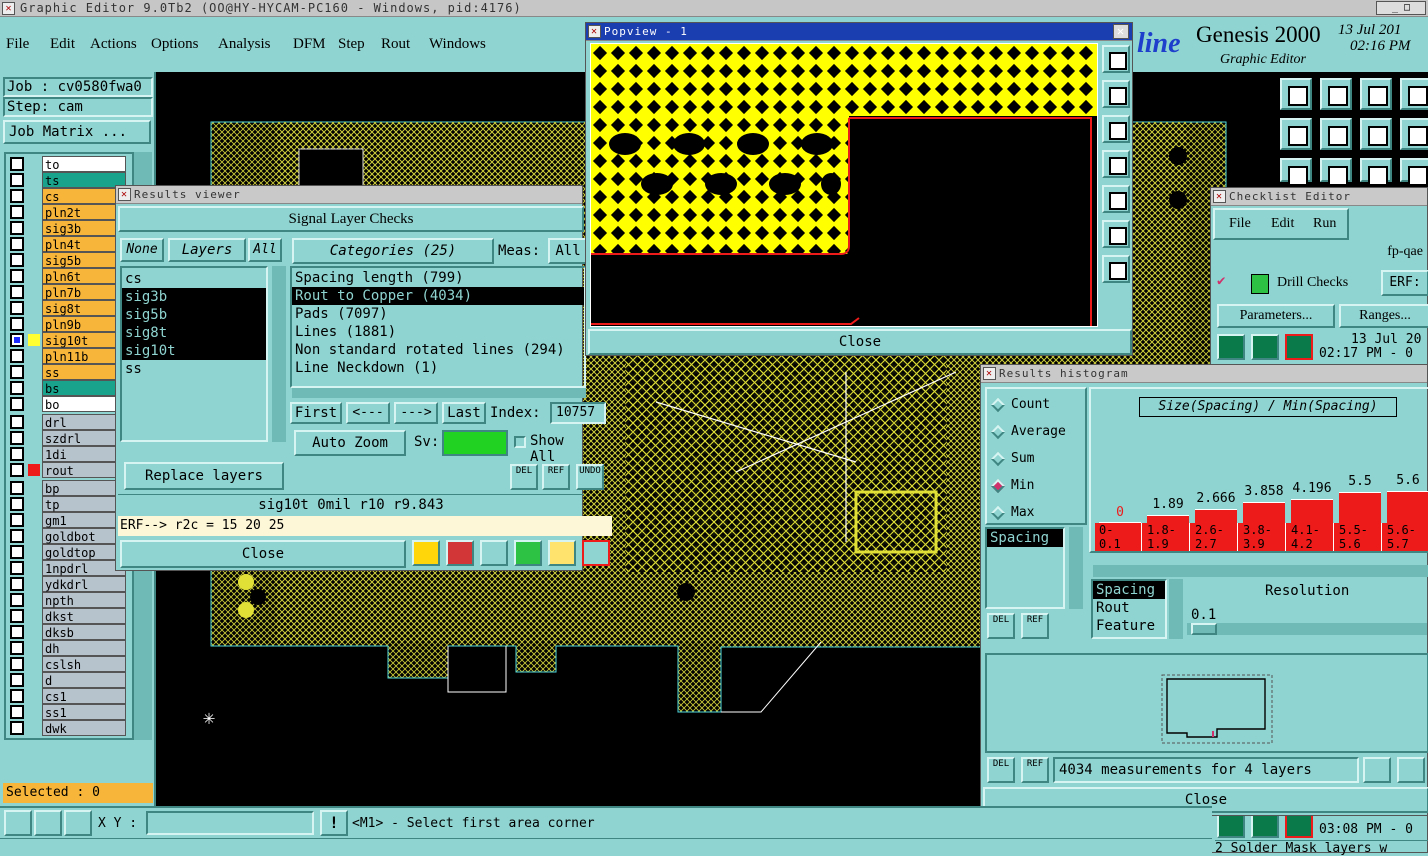 This screenshot has height=856, width=1428. I want to click on layer-name: drl, so click(84, 422).